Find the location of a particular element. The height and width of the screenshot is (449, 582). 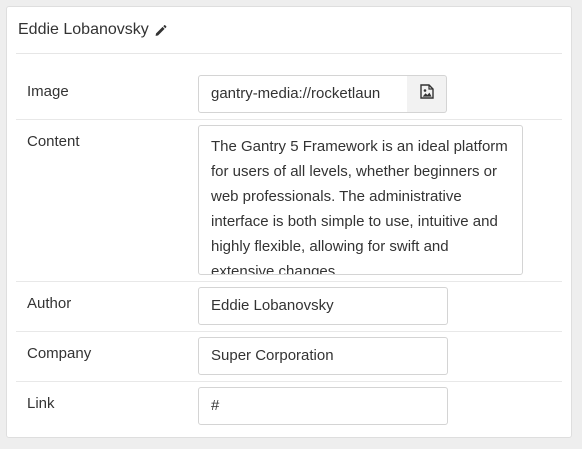

image-input: gantry-media://rocketlaun is located at coordinates (303, 94).